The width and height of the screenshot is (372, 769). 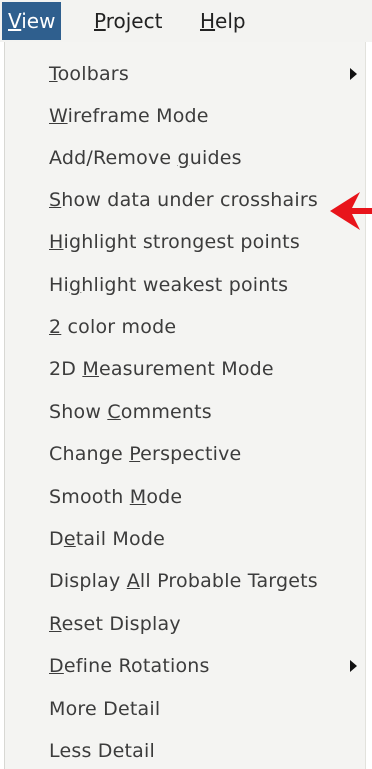 What do you see at coordinates (185, 200) in the screenshot?
I see `menu-item-show-data-under-crosshairs: Show data under crosshairs` at bounding box center [185, 200].